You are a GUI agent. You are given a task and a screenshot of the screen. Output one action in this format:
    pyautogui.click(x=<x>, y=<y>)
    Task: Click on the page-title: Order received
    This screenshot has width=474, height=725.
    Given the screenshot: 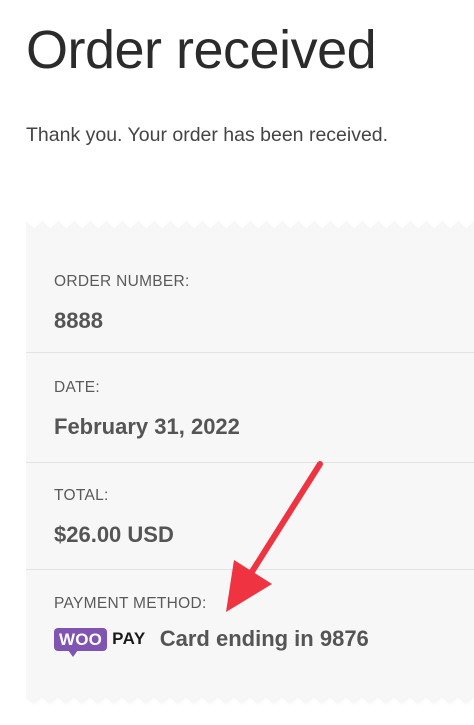 What is the action you would take?
    pyautogui.click(x=201, y=50)
    